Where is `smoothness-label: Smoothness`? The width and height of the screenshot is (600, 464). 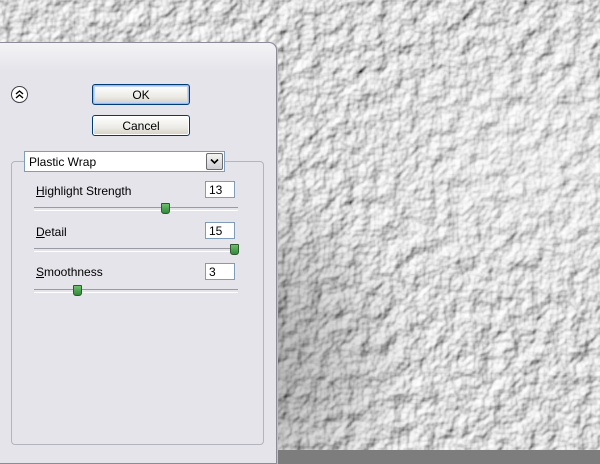 smoothness-label: Smoothness is located at coordinates (69, 272).